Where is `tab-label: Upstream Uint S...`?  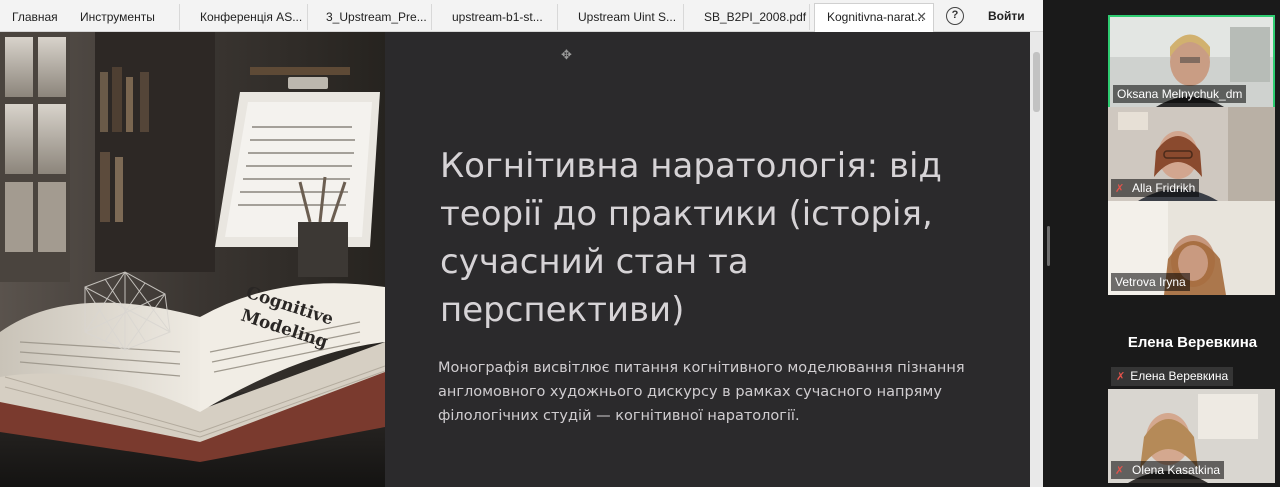
tab-label: Upstream Uint S... is located at coordinates (627, 17).